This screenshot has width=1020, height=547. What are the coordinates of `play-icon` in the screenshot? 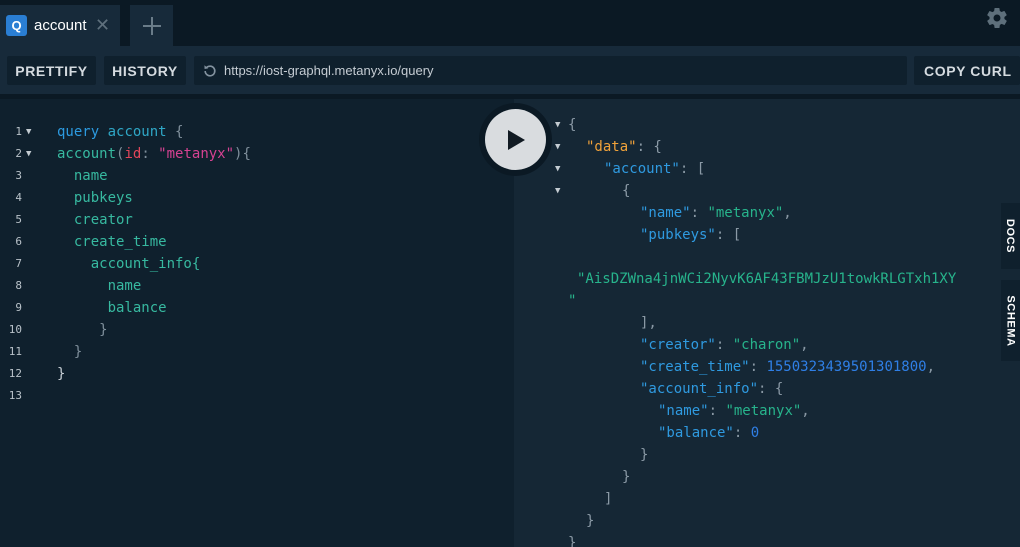 It's located at (516, 139).